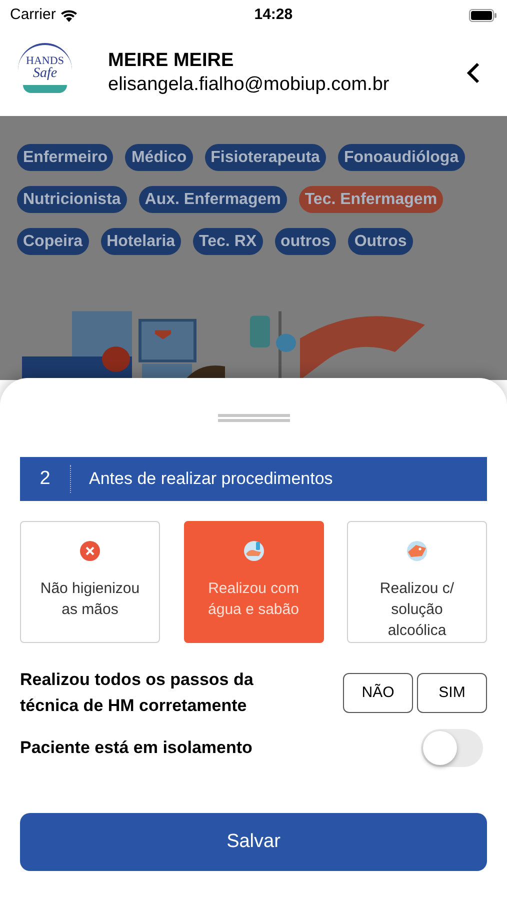 The width and height of the screenshot is (507, 900). Describe the element at coordinates (452, 748) in the screenshot. I see `isolation-toggle` at that location.